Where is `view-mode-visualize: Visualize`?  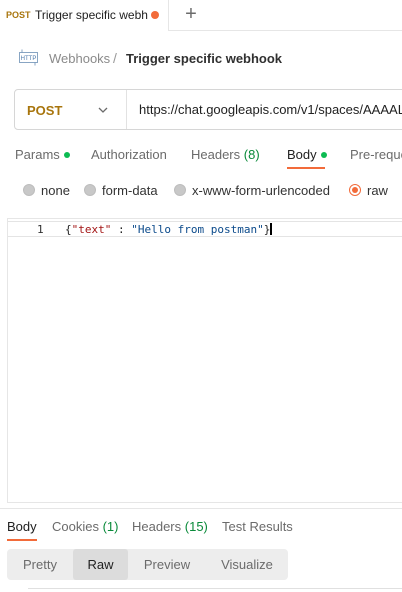 view-mode-visualize: Visualize is located at coordinates (247, 564).